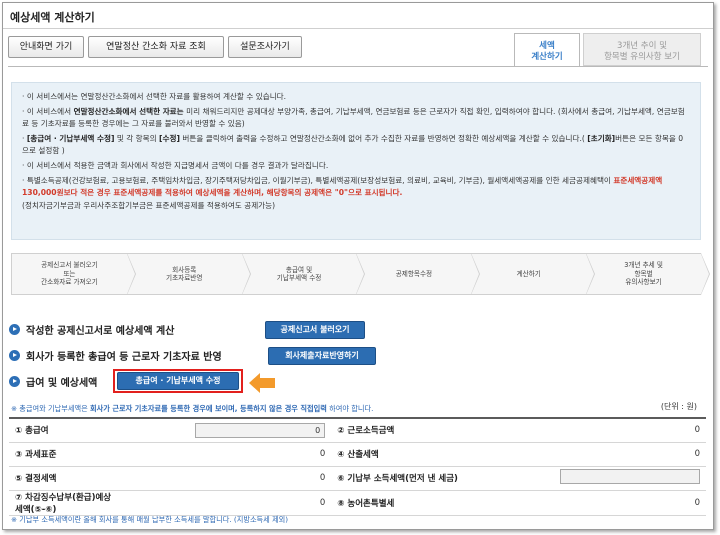 The width and height of the screenshot is (720, 535). What do you see at coordinates (630, 476) in the screenshot?
I see `prepaid-tax-input` at bounding box center [630, 476].